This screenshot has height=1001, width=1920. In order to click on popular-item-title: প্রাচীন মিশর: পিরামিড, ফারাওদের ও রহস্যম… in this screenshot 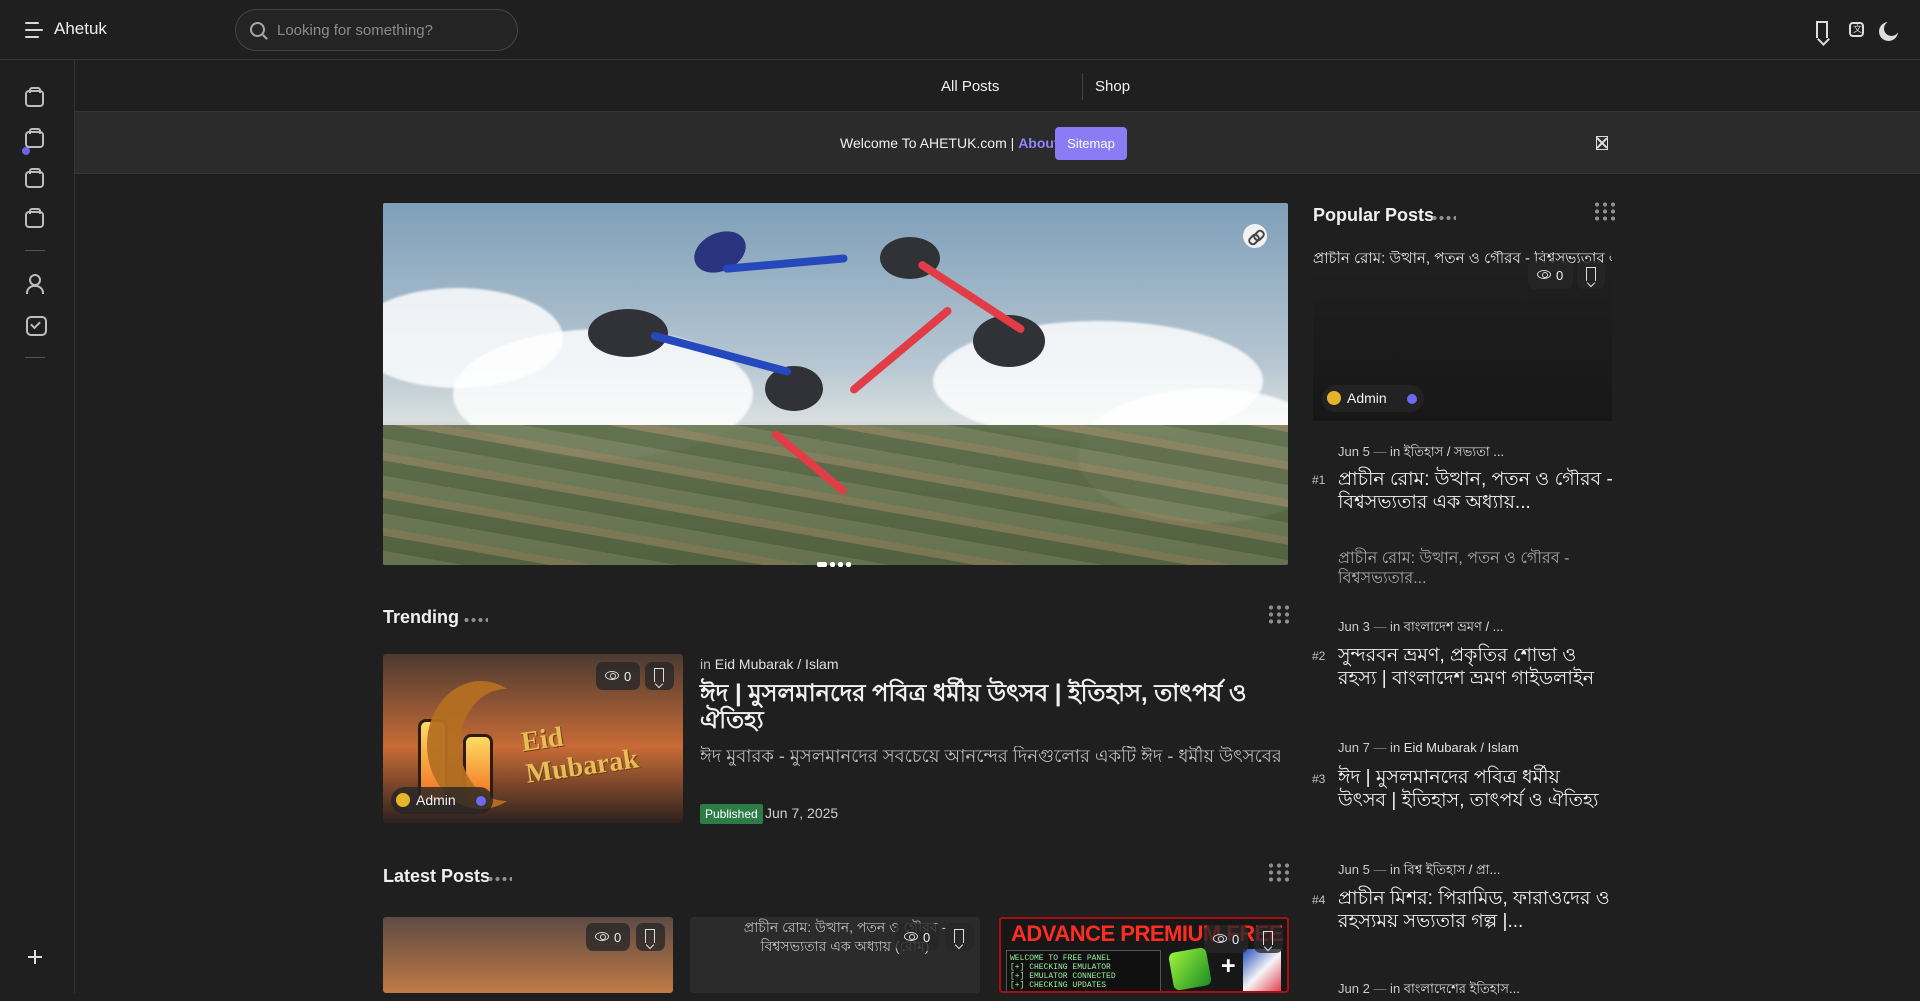, I will do `click(1475, 910)`.